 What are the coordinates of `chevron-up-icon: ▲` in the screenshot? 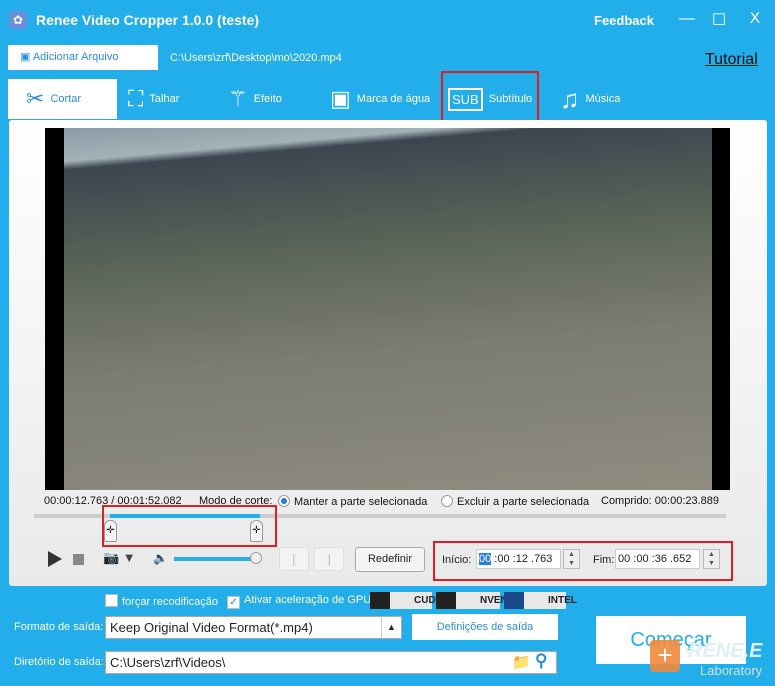 It's located at (391, 627).